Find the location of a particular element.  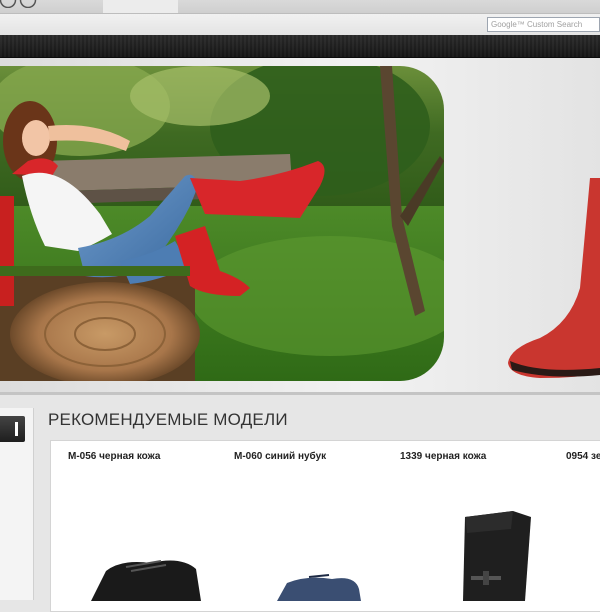

black-leather-shoe-image is located at coordinates (134, 536).